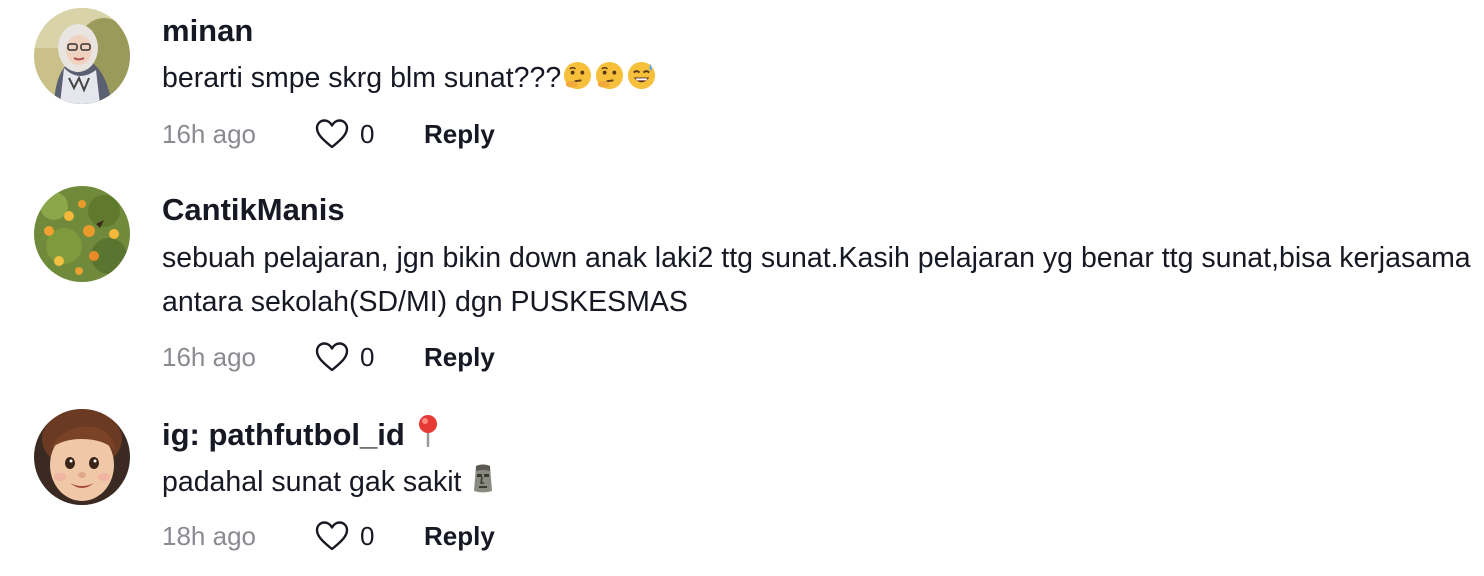 The image size is (1484, 576). I want to click on moai-icon, so click(483, 485).